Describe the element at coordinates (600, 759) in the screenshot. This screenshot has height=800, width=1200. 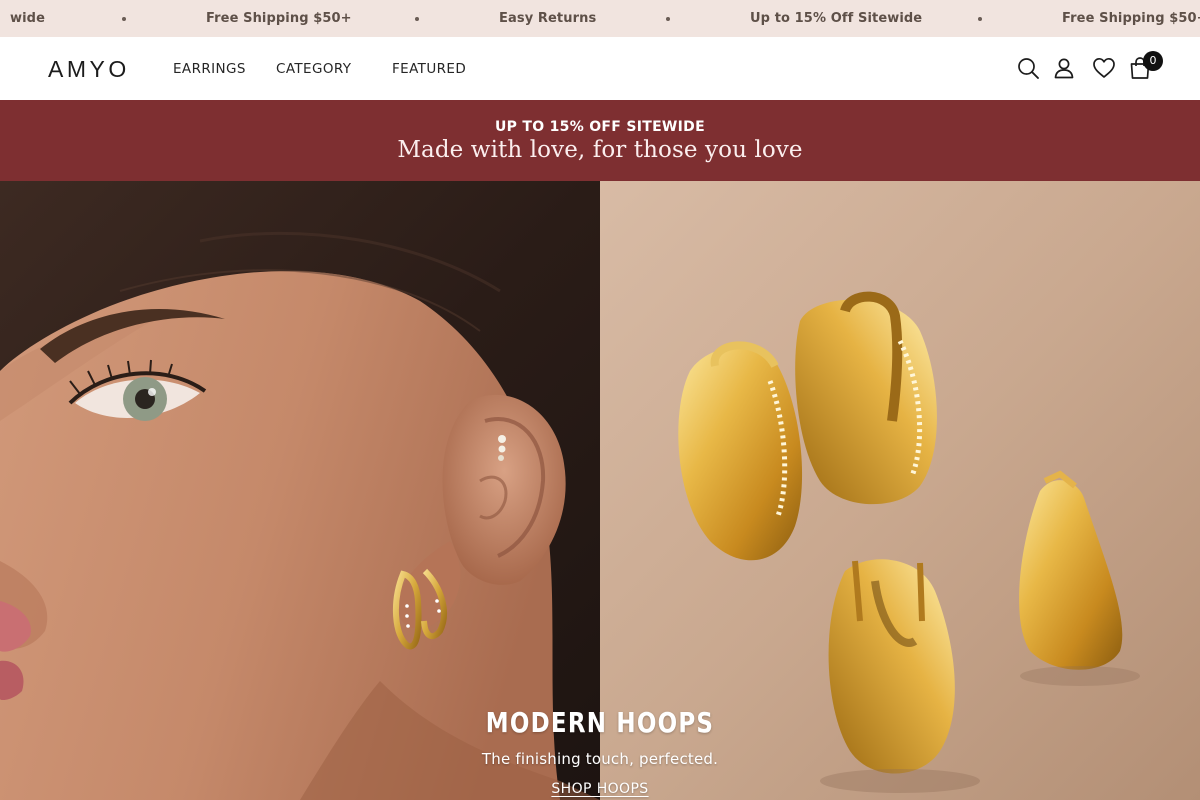
I see `hero-subtitle: The finishing touch, perfected.` at that location.